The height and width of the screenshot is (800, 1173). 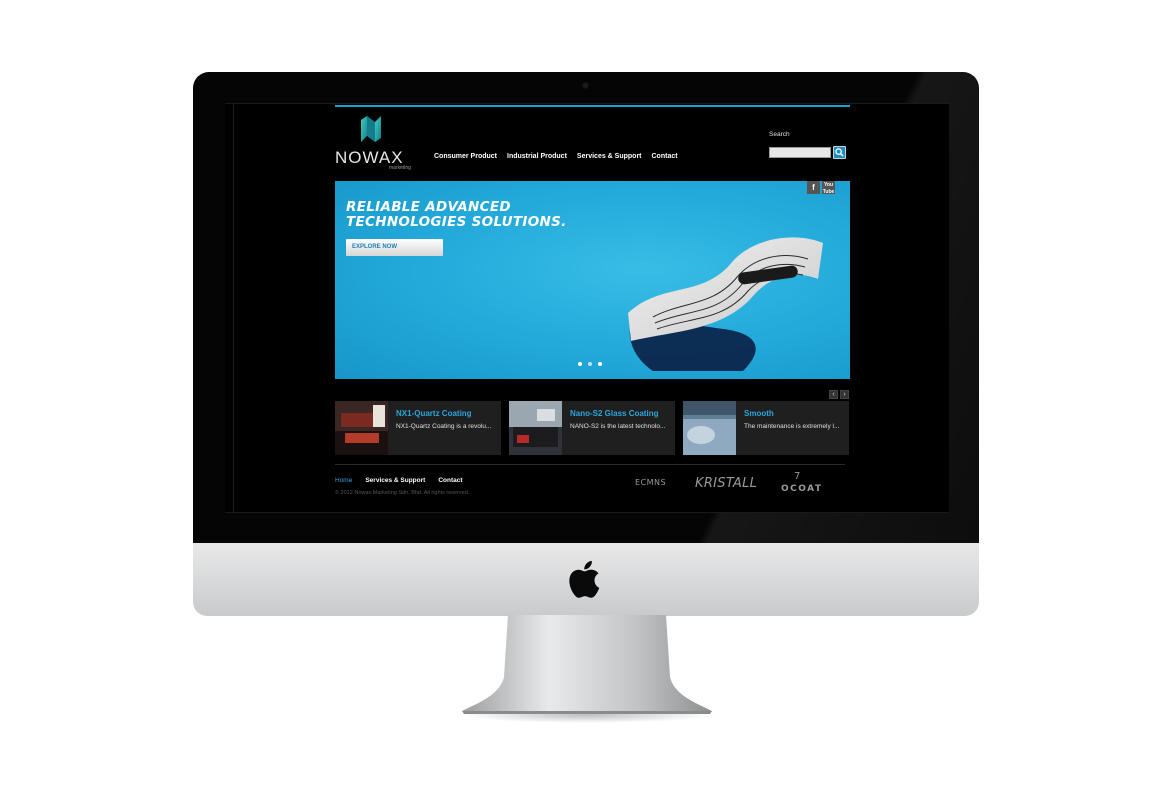 I want to click on product-title: NX1-Quartz Coating, so click(x=434, y=413).